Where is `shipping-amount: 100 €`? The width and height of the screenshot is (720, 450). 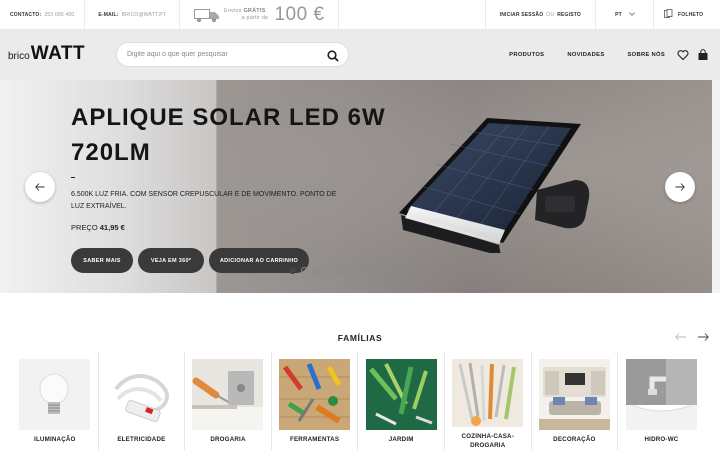
shipping-amount: 100 € is located at coordinates (299, 14).